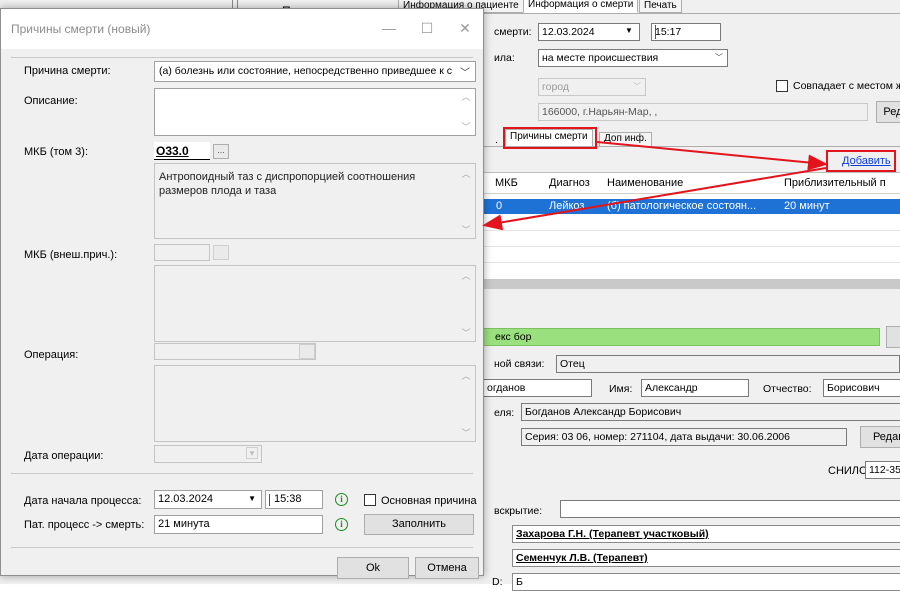 Image resolution: width=900 pixels, height=591 pixels. I want to click on annotation-arrow-to-dialog, so click(654, 199).